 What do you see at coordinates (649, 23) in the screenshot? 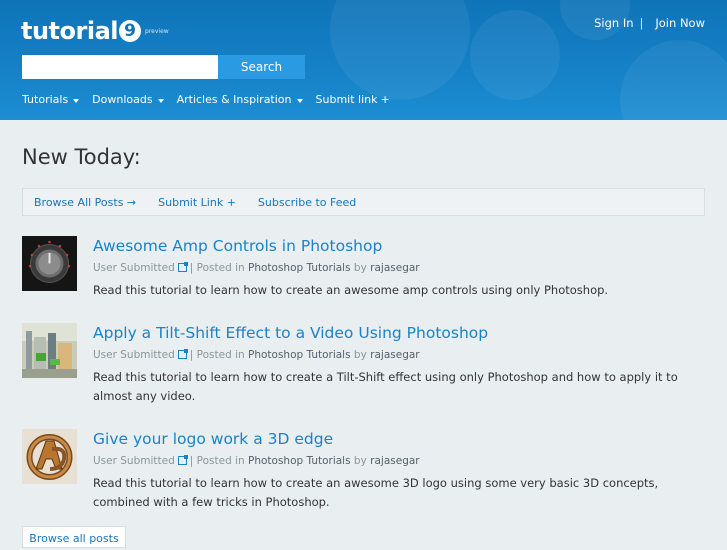
I see `user-links: Sign In | Join Now` at bounding box center [649, 23].